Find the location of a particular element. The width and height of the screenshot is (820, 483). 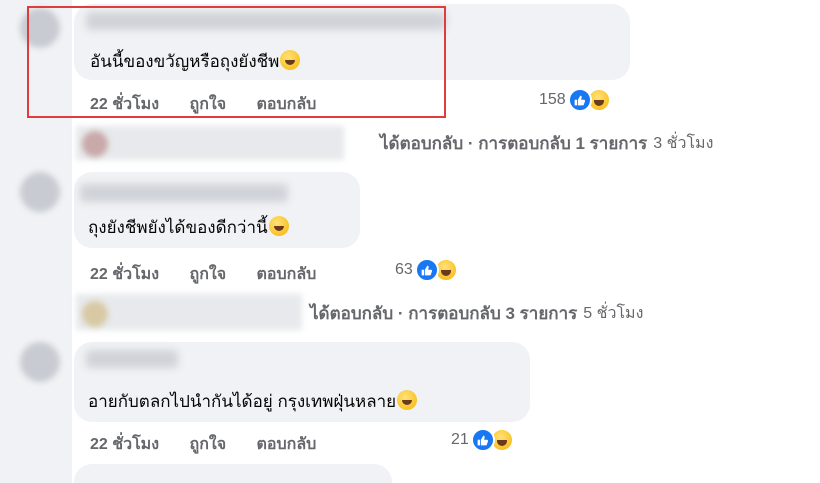

comment-text-content: ถุงยังชีพยังได้ของดีกว่านี้ is located at coordinates (178, 227).